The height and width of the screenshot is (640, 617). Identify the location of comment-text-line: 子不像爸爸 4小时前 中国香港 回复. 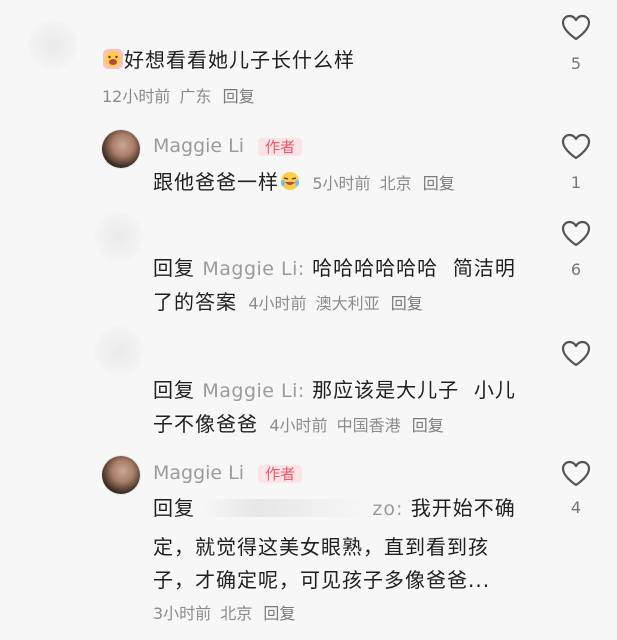
(298, 424).